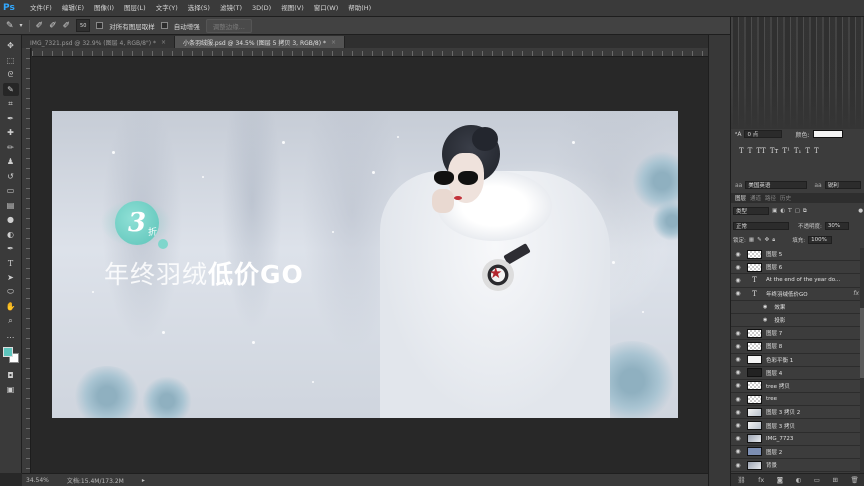  Describe the element at coordinates (11, 220) in the screenshot. I see `blur-tool-icon: ●` at that location.